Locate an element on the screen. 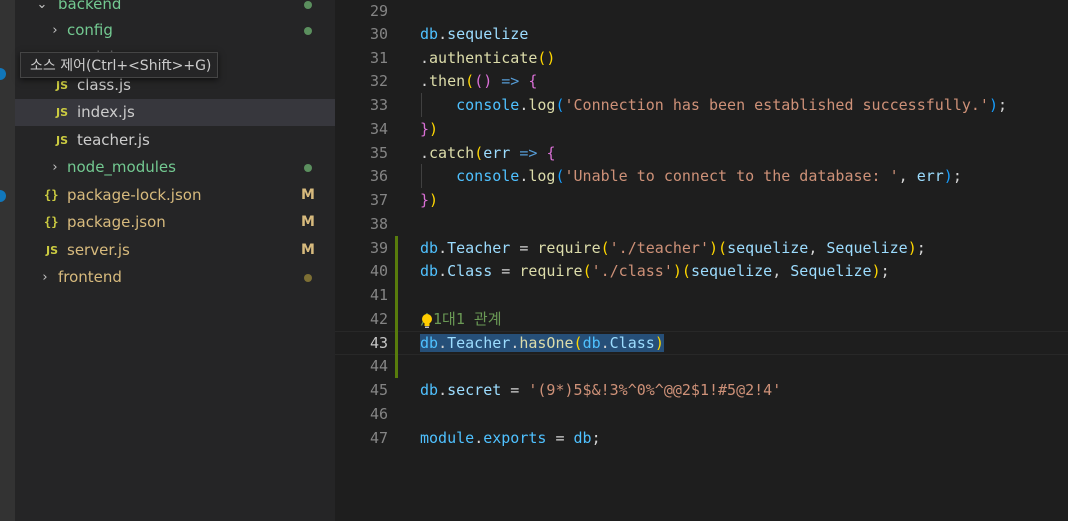 The width and height of the screenshot is (1068, 521). lightbulb-icon is located at coordinates (427, 320).